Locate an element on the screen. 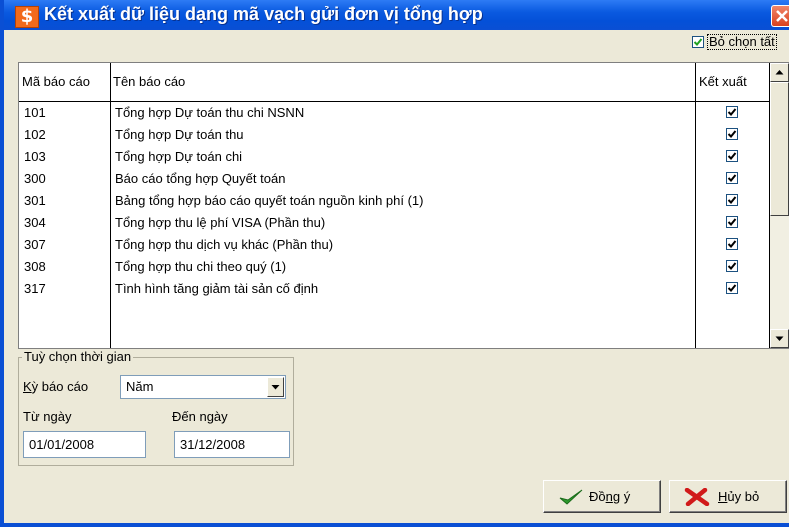 Image resolution: width=789 pixels, height=527 pixels. scroll-up-button is located at coordinates (779, 72).